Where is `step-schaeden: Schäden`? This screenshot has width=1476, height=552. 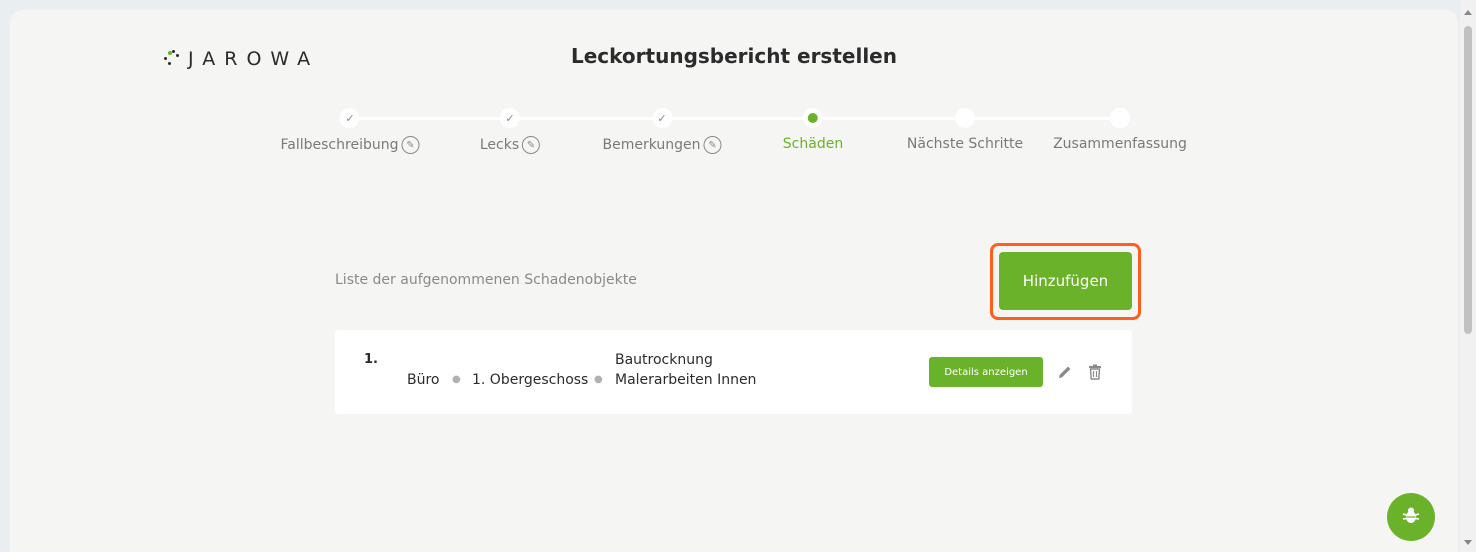 step-schaeden: Schäden is located at coordinates (813, 130).